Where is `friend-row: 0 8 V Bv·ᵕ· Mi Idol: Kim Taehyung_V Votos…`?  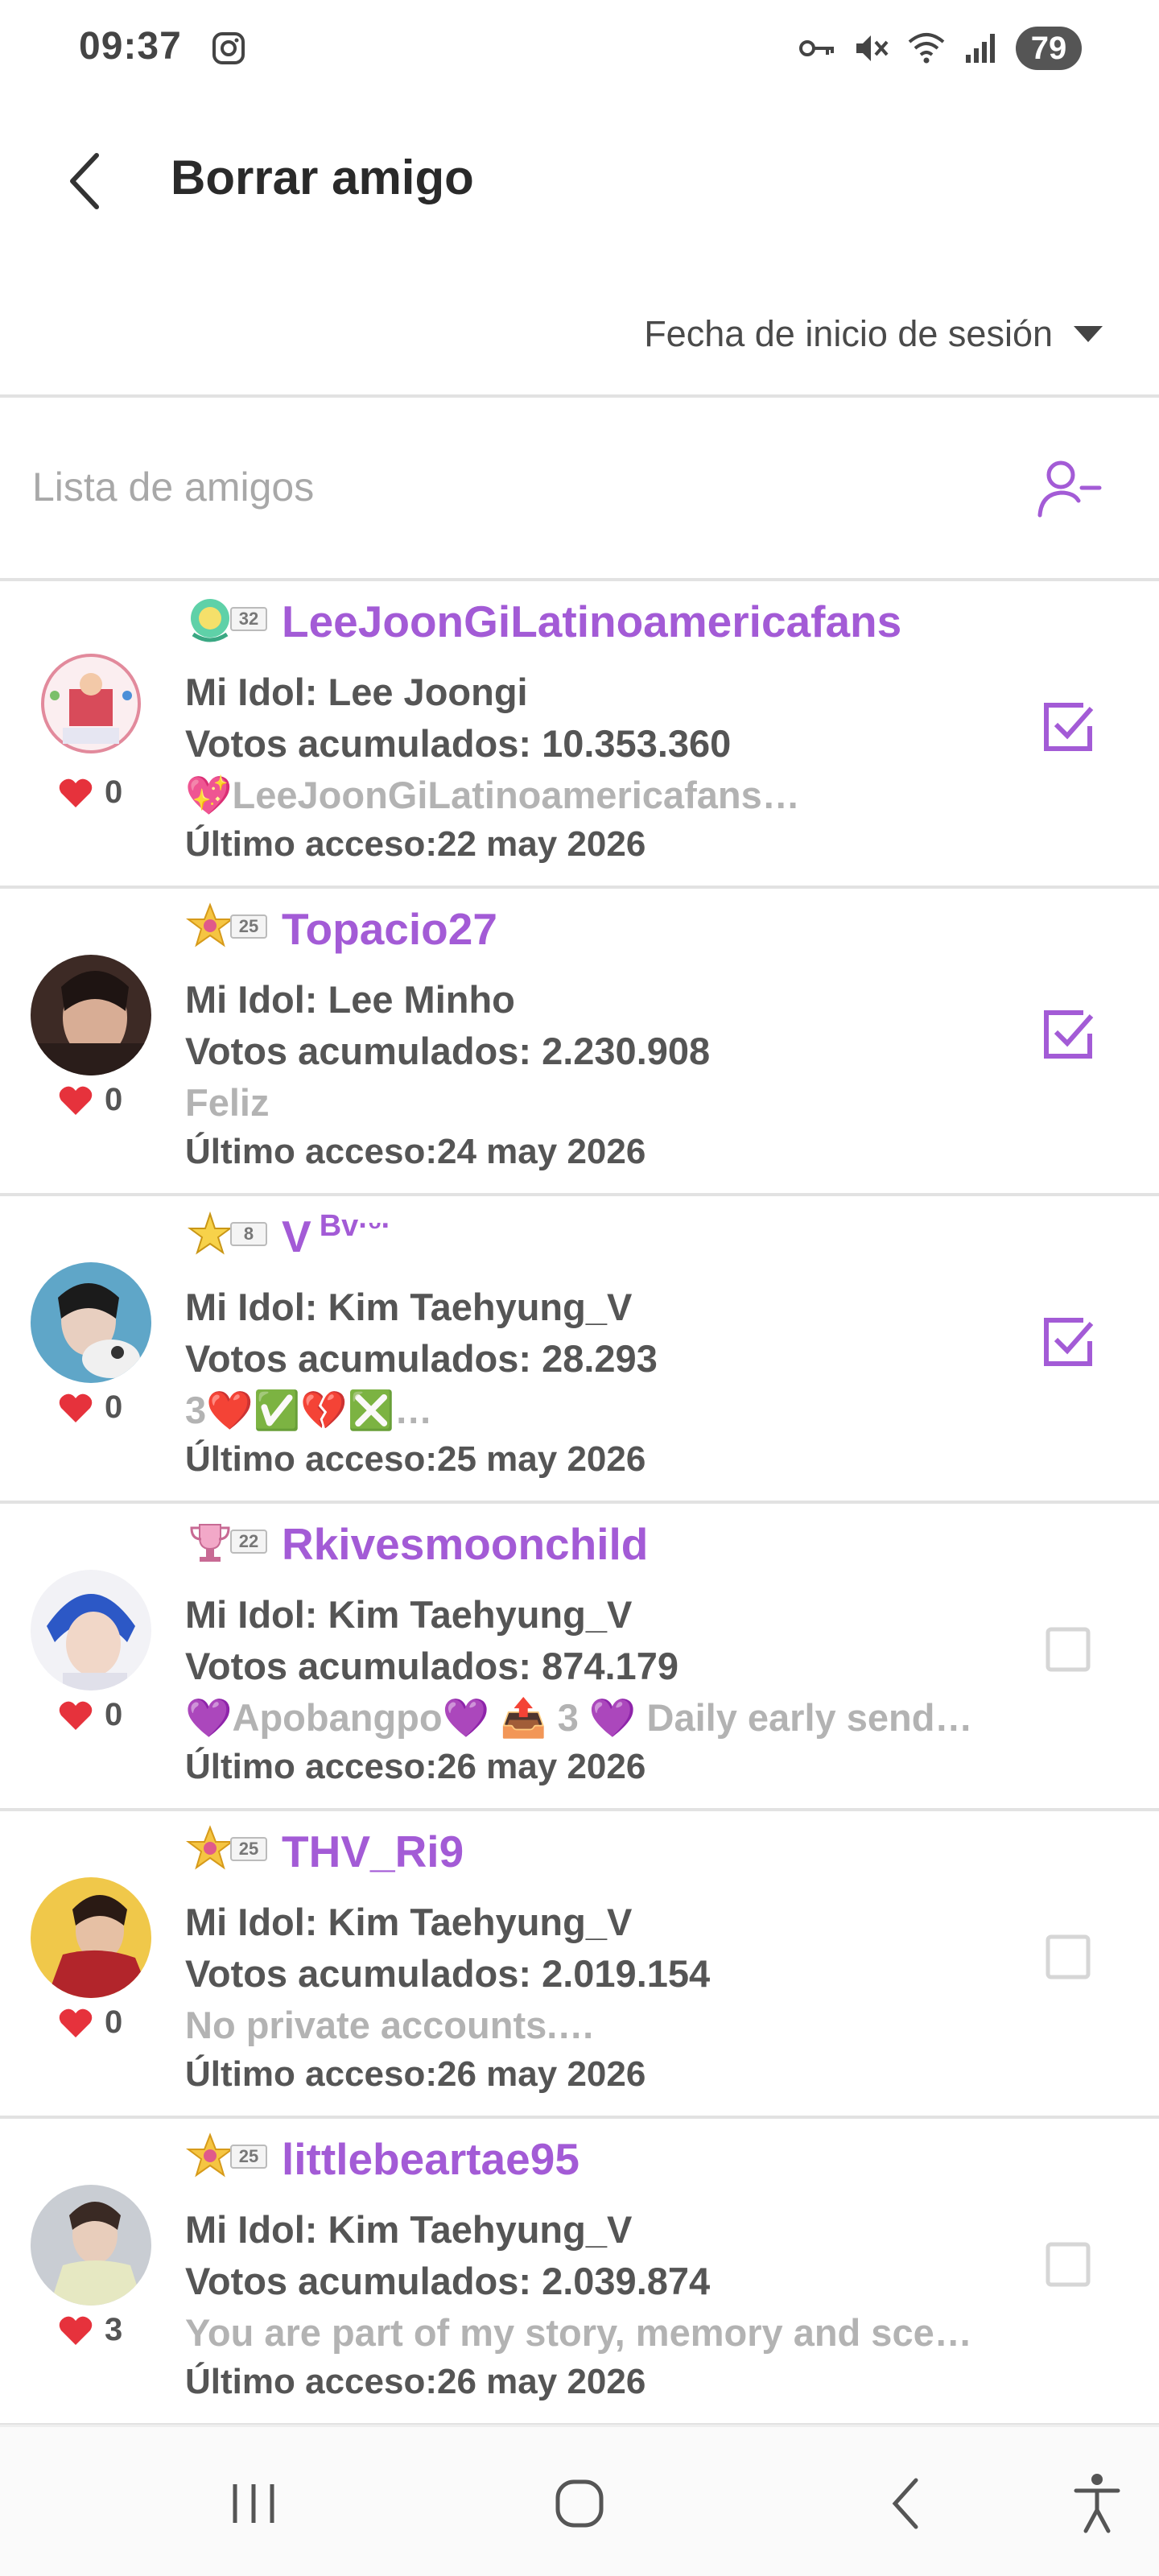 friend-row: 0 8 V Bv·ᵕ· Mi Idol: Kim Taehyung_V Votos… is located at coordinates (579, 1350).